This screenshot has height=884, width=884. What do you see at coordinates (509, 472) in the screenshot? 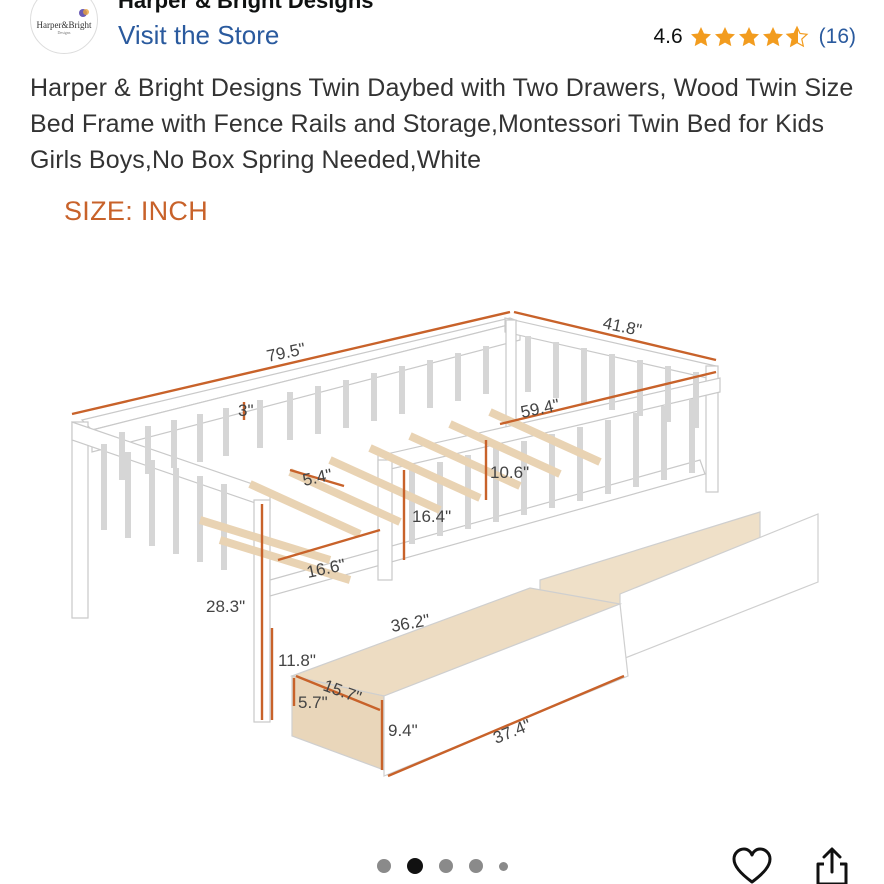
I see `dim-rail-height-label: 10.6"` at bounding box center [509, 472].